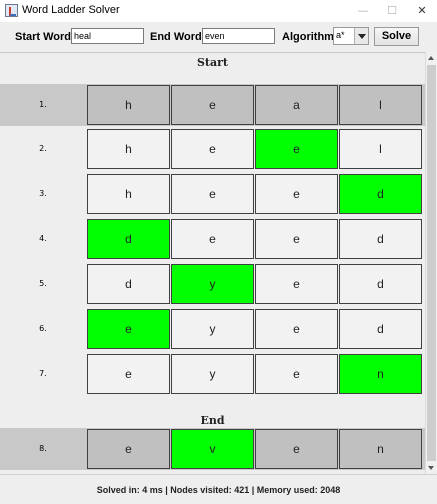 Image resolution: width=437 pixels, height=504 pixels. I want to click on step-number: 7., so click(43, 373).